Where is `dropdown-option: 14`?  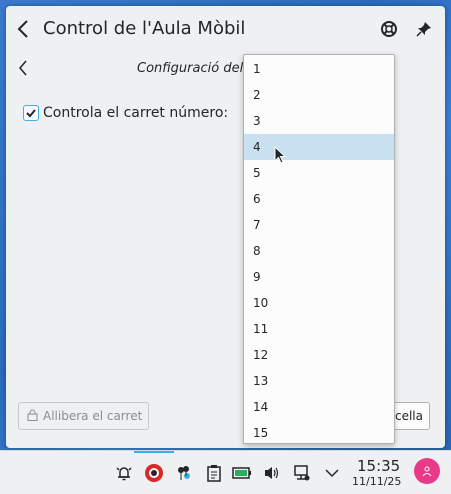 dropdown-option: 14 is located at coordinates (319, 407).